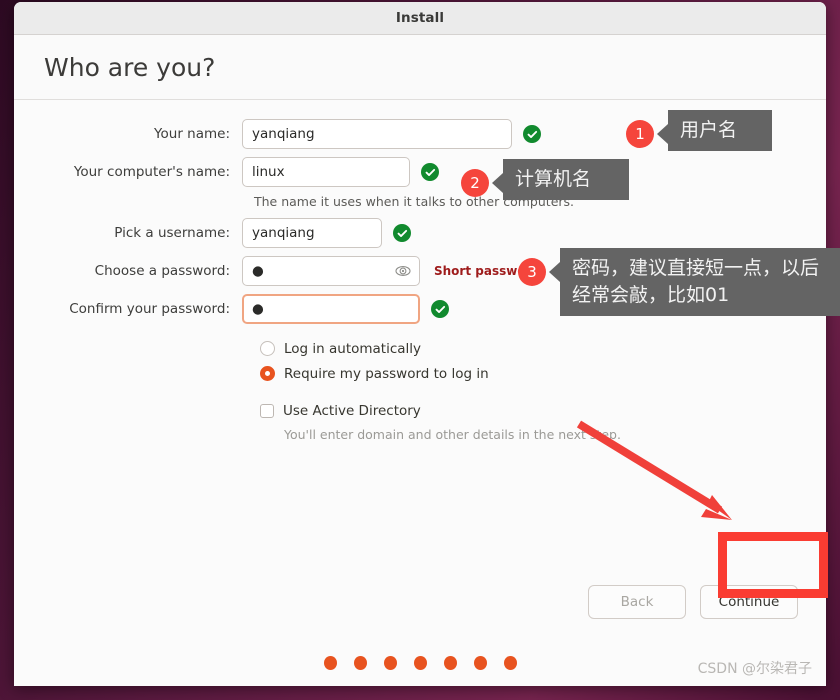 The image size is (840, 700). I want to click on form-row-choose-password: Choose a password: Short password, so click(324, 271).